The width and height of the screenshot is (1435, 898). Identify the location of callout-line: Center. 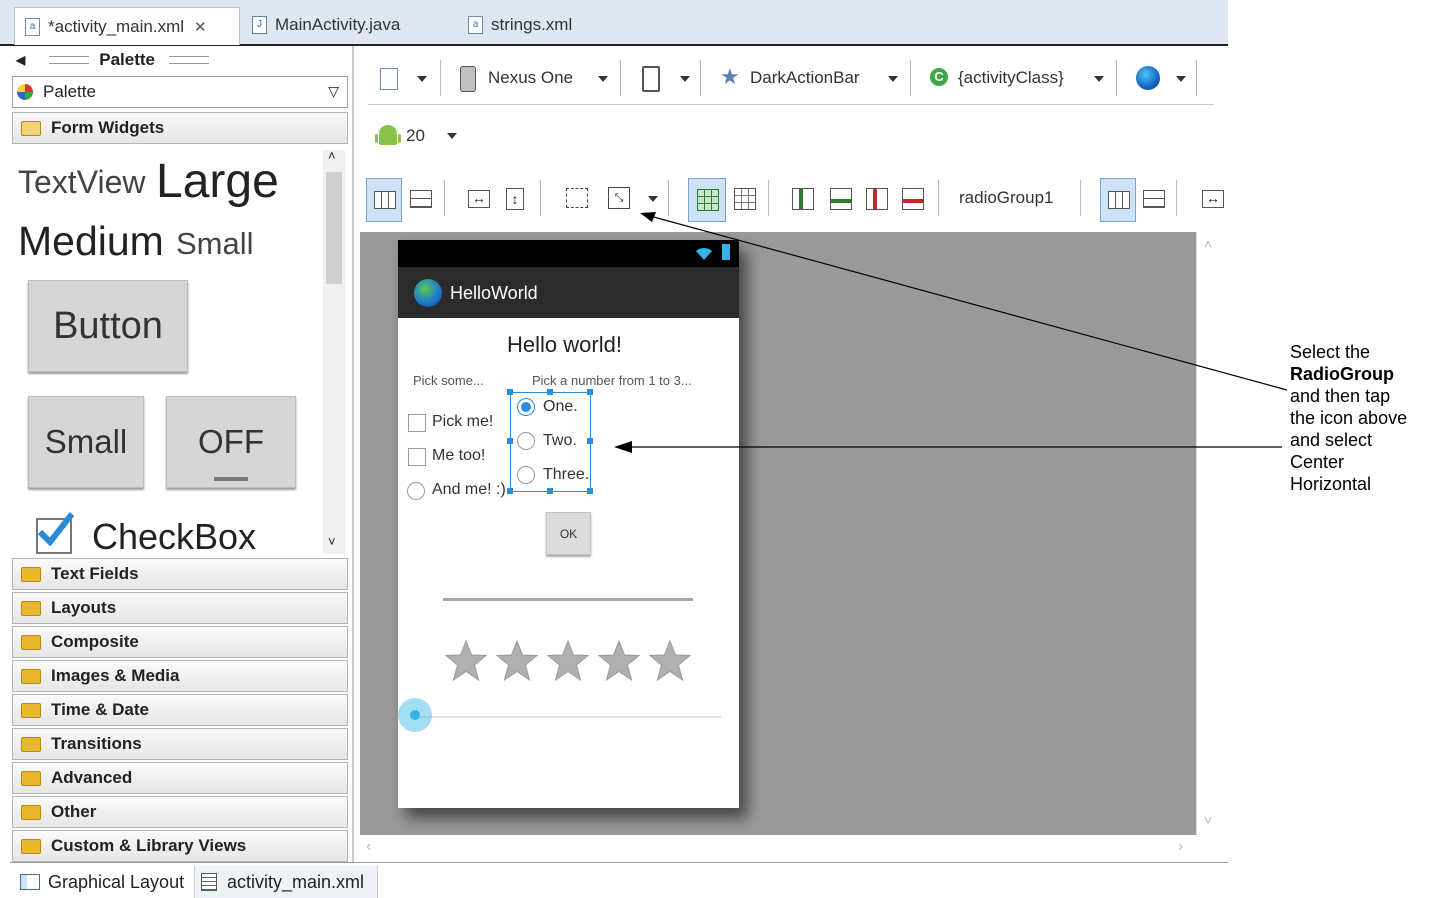
(1317, 462).